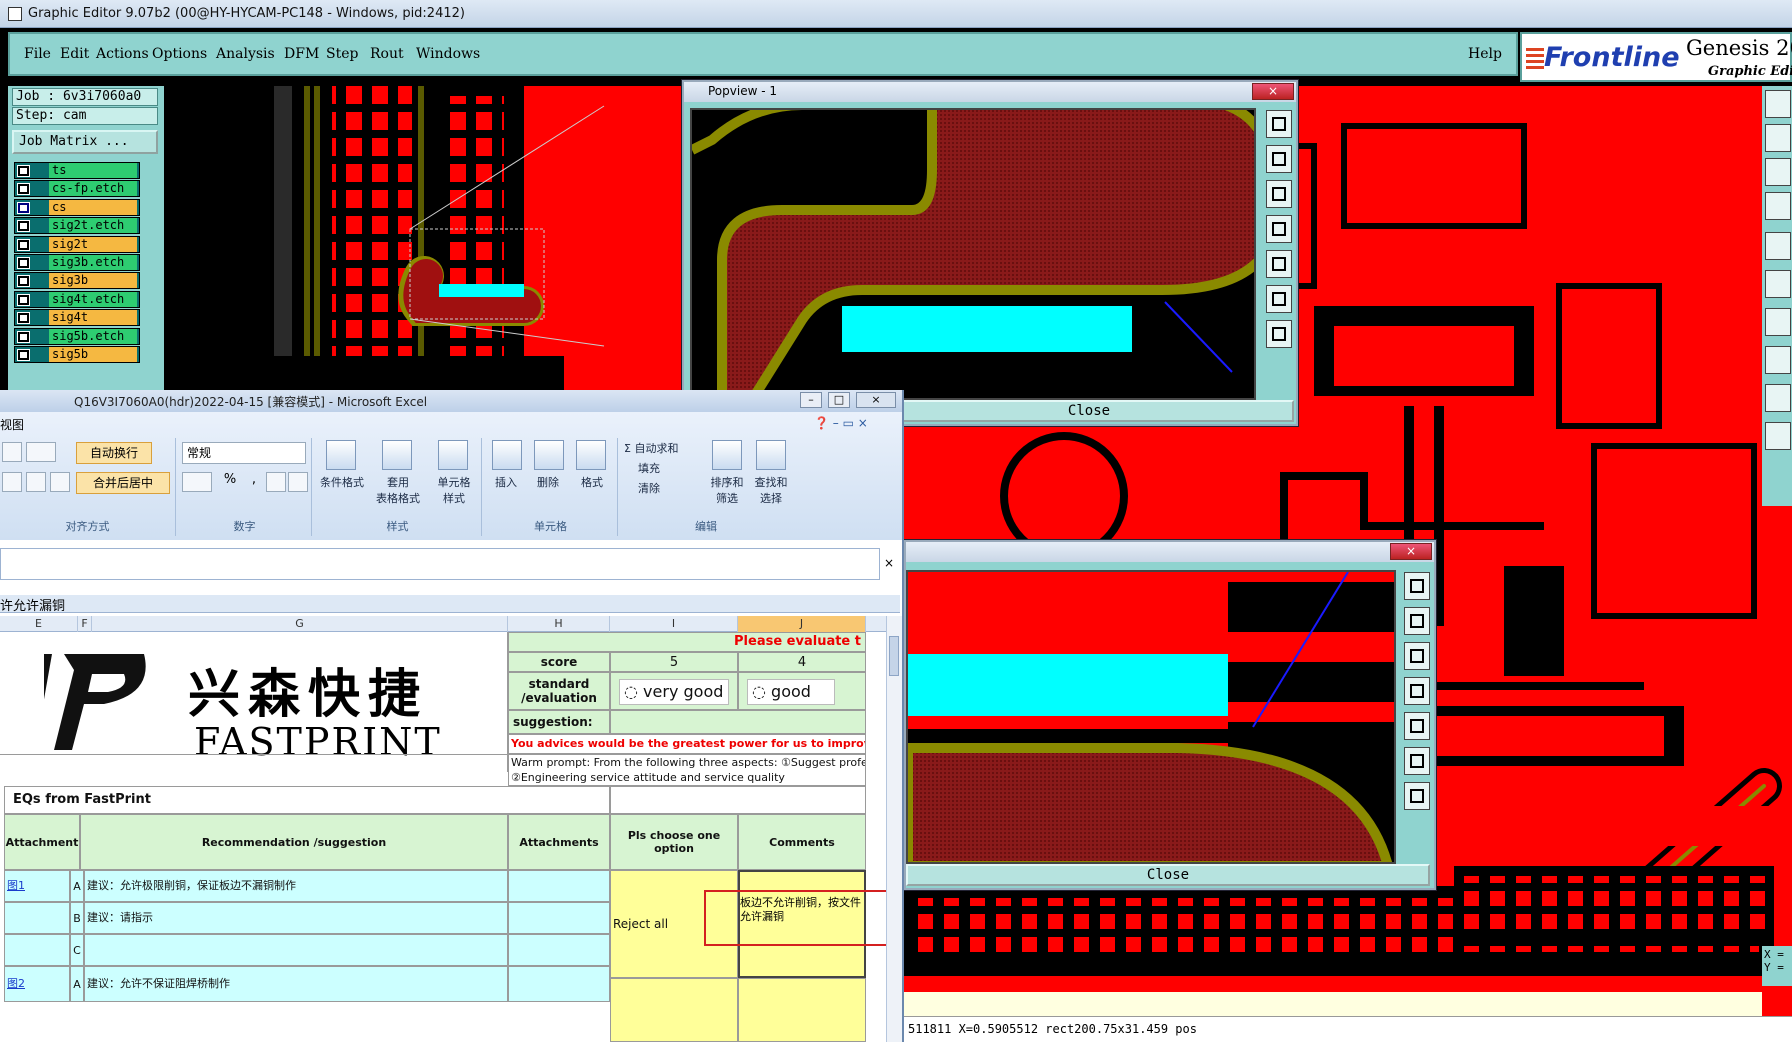 The height and width of the screenshot is (1042, 1792). Describe the element at coordinates (197, 482) in the screenshot. I see `currency-icon` at that location.